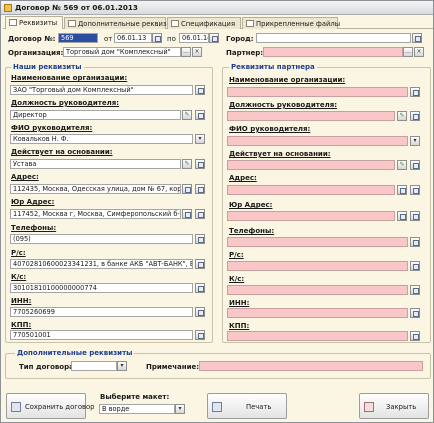  Describe the element at coordinates (401, 407) in the screenshot. I see `close-label: Закрыть` at that location.